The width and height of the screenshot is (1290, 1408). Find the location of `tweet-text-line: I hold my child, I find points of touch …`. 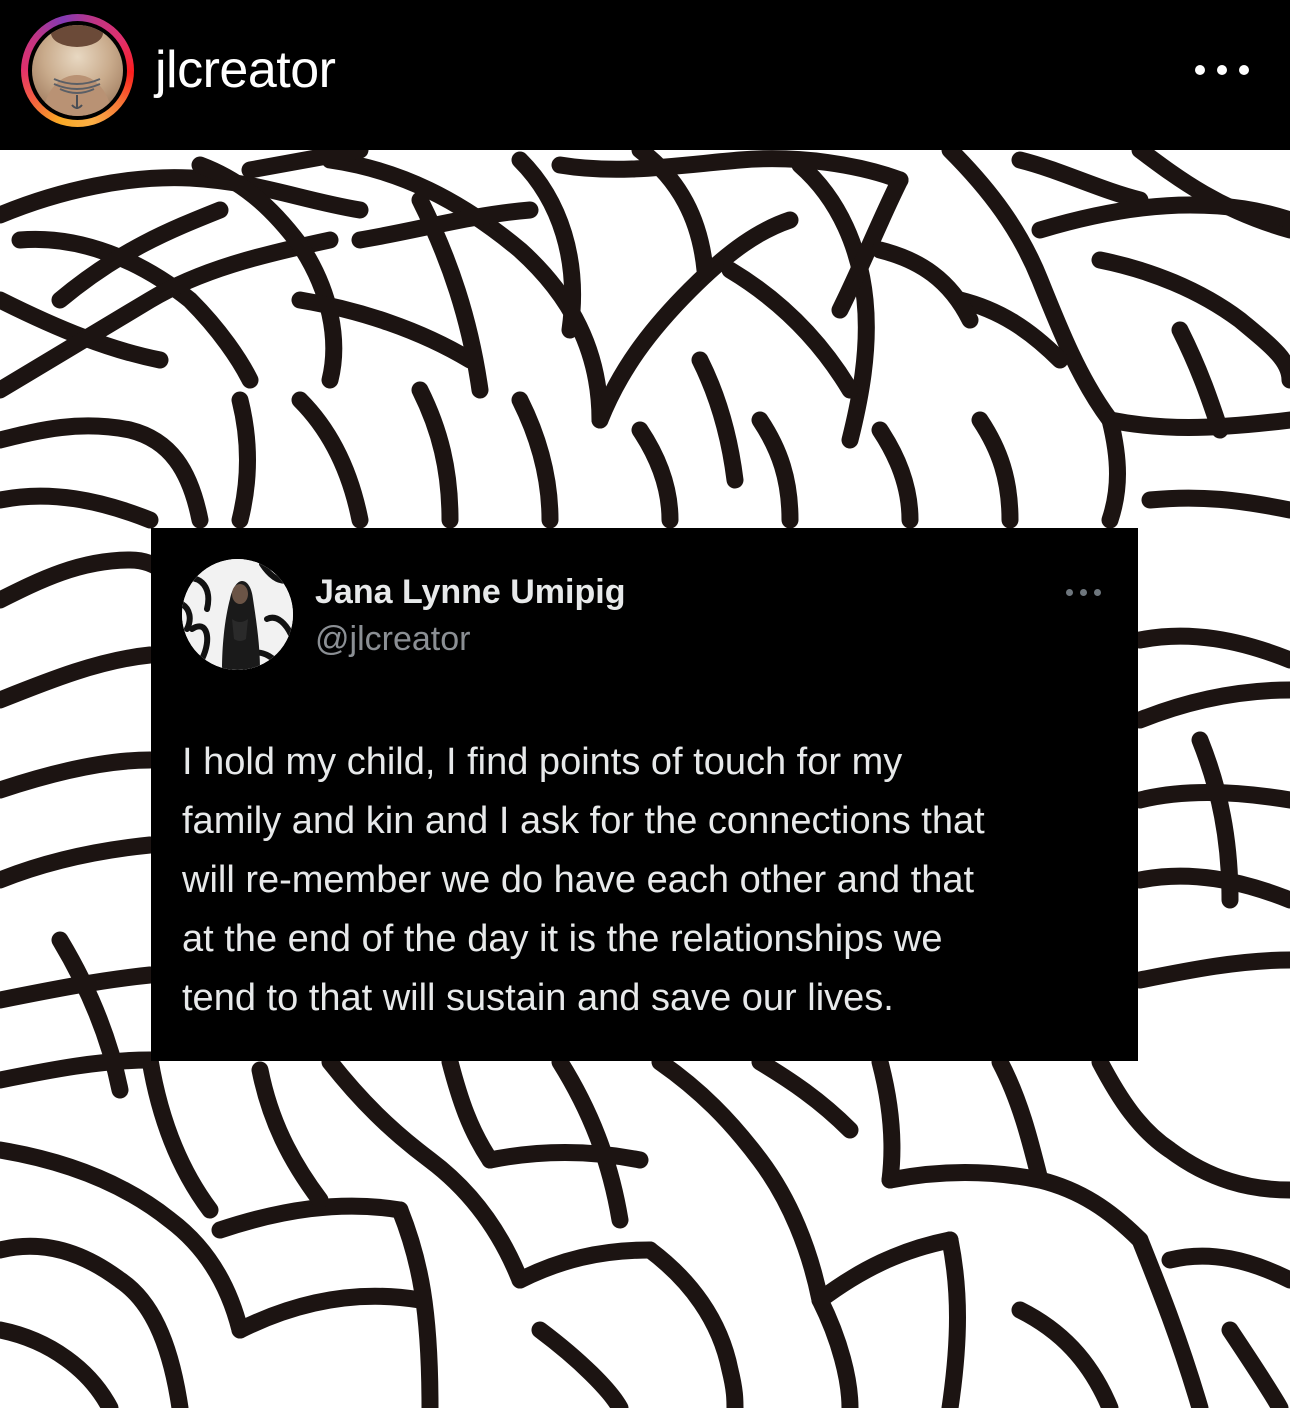

tweet-text-line: I hold my child, I find points of touch … is located at coordinates (542, 762).